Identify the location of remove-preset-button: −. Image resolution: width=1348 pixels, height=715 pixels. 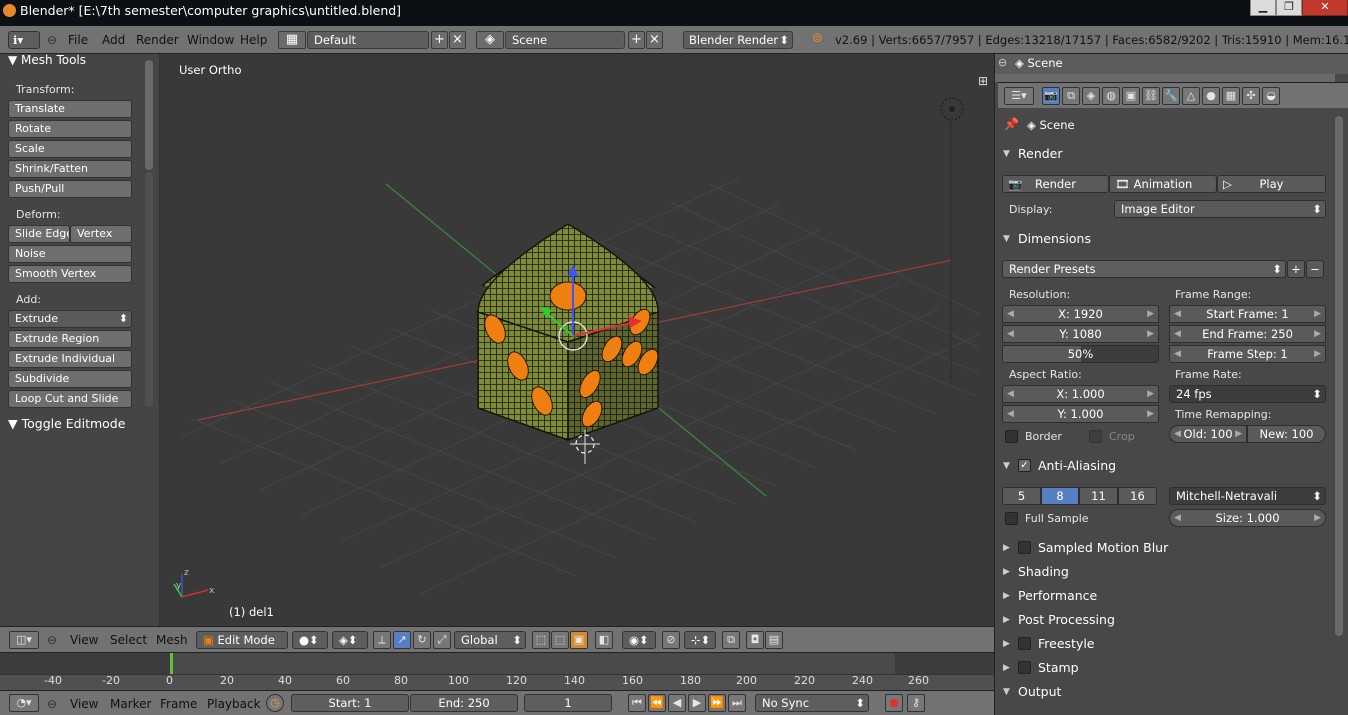
(1315, 269).